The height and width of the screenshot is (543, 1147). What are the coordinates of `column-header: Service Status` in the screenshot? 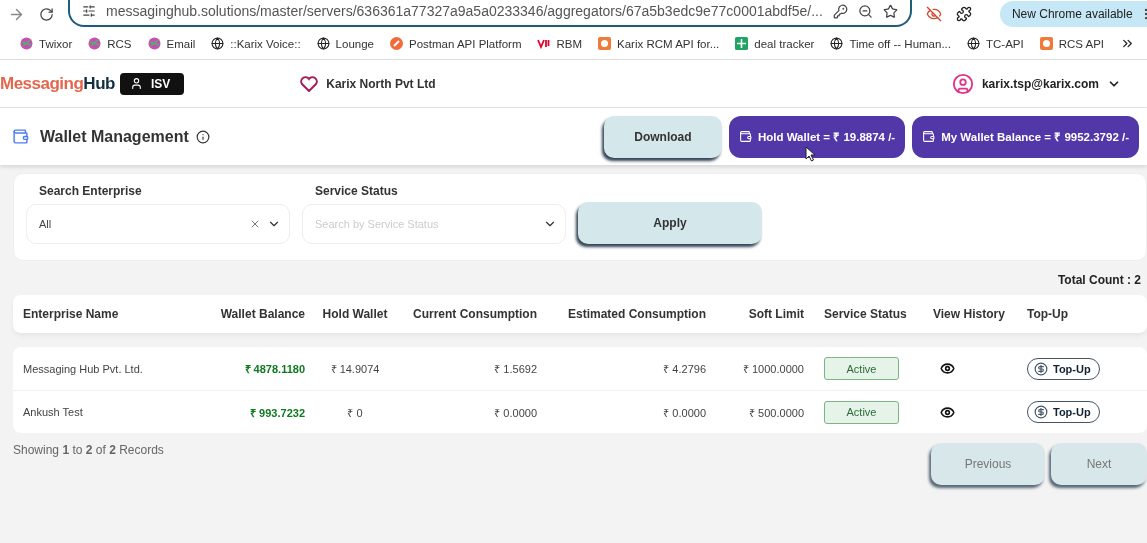 It's located at (865, 314).